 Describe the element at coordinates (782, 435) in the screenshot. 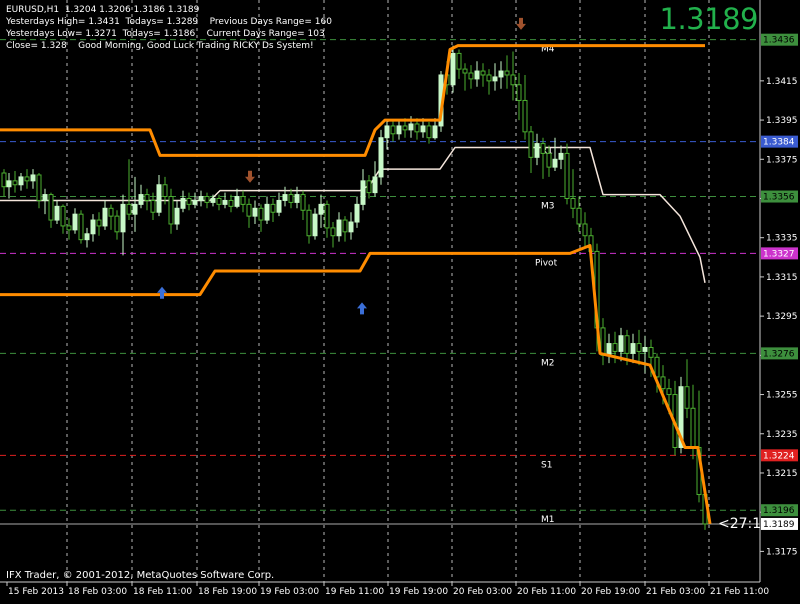

I see `y-tick-label: 1.3235` at that location.